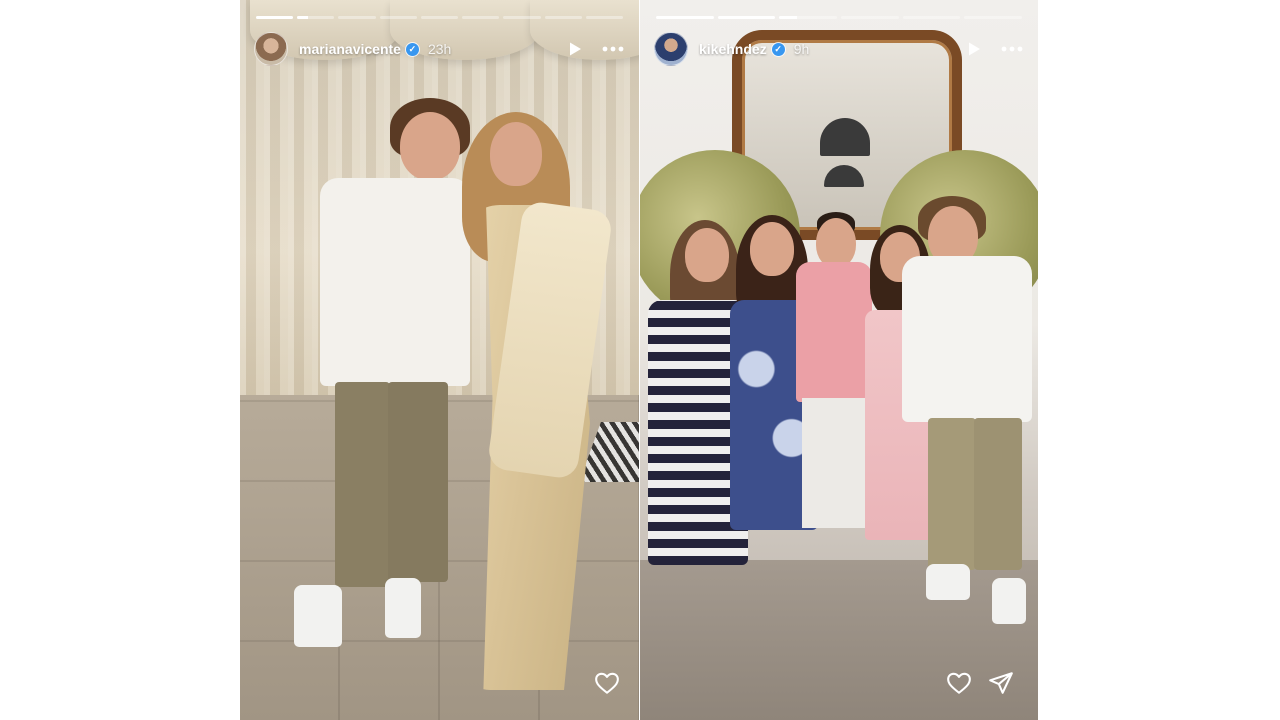  Describe the element at coordinates (733, 49) in the screenshot. I see `story-username: kikehndez` at that location.